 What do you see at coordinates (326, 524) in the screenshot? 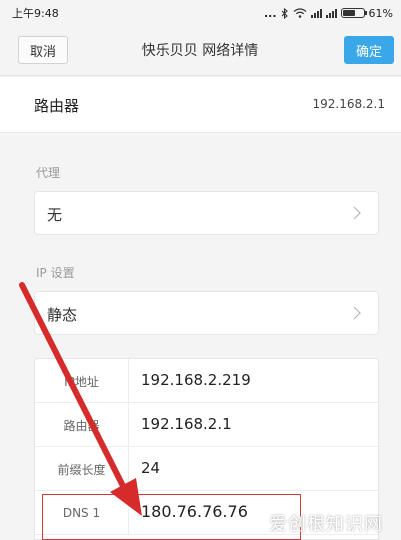
I see `watermark: 爱创根知识网` at bounding box center [326, 524].